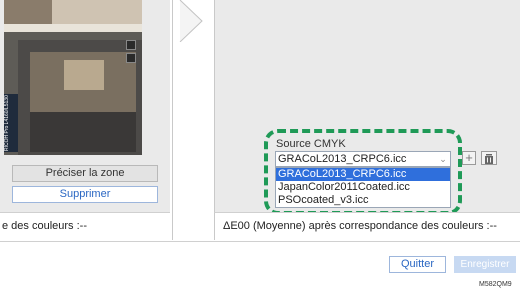 This screenshot has width=520, height=291. I want to click on trash-icon, so click(489, 159).